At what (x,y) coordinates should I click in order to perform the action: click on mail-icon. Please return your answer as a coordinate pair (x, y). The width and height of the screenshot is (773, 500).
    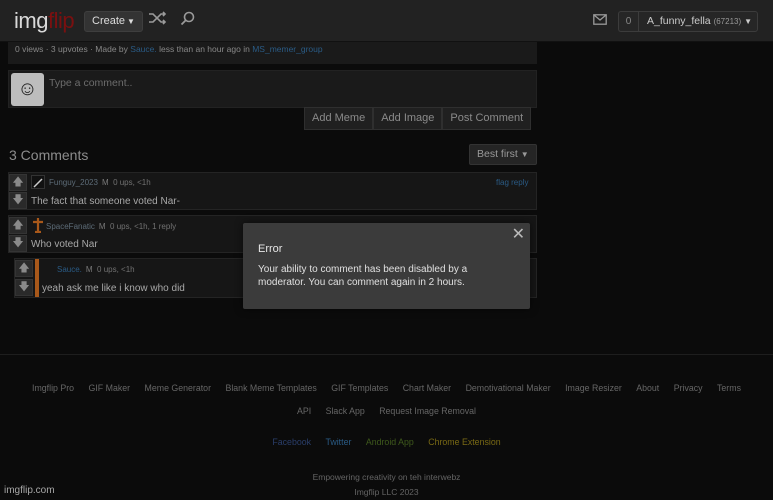
    Looking at the image, I should click on (600, 20).